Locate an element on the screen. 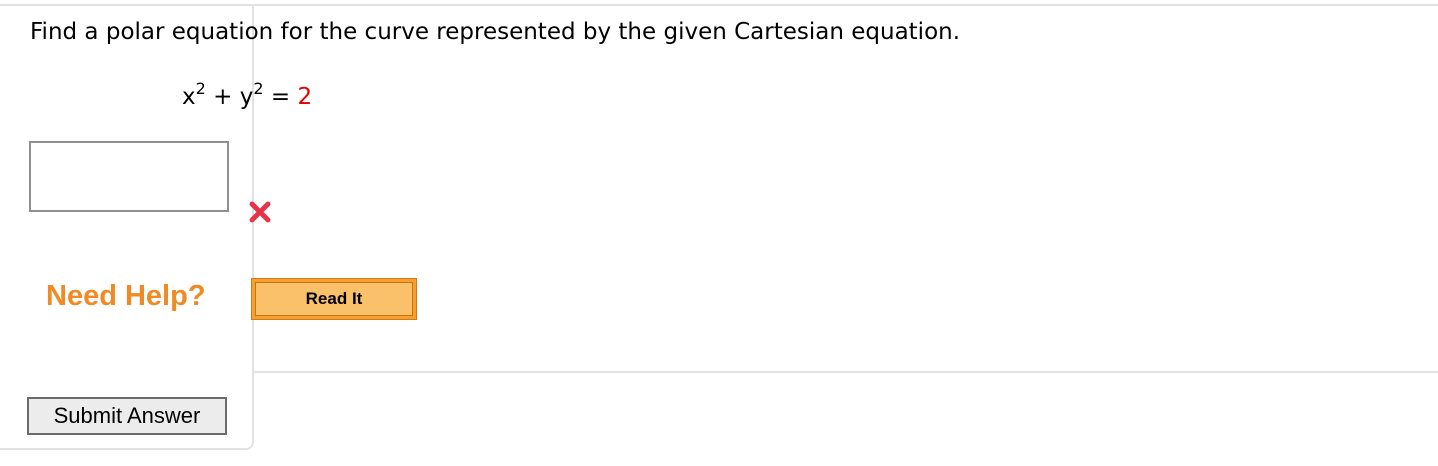 This screenshot has height=466, width=1438. equation-equals: = is located at coordinates (280, 97).